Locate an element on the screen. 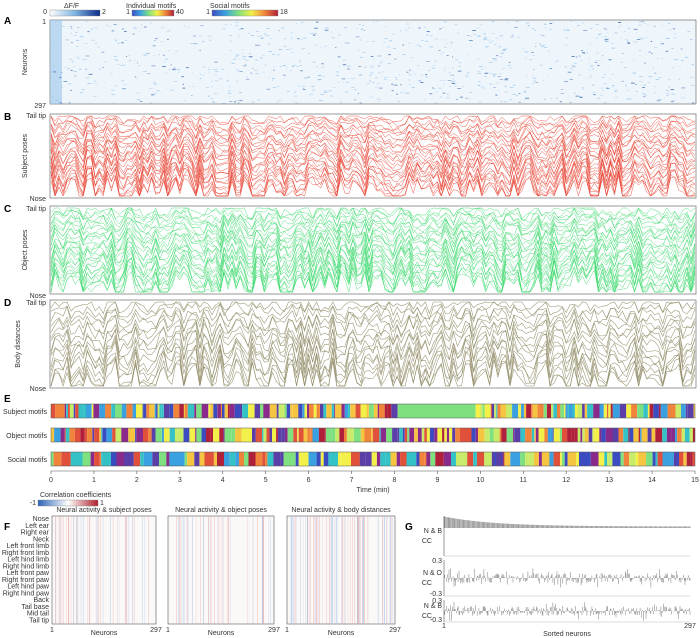  motif-barcodes is located at coordinates (373, 435).